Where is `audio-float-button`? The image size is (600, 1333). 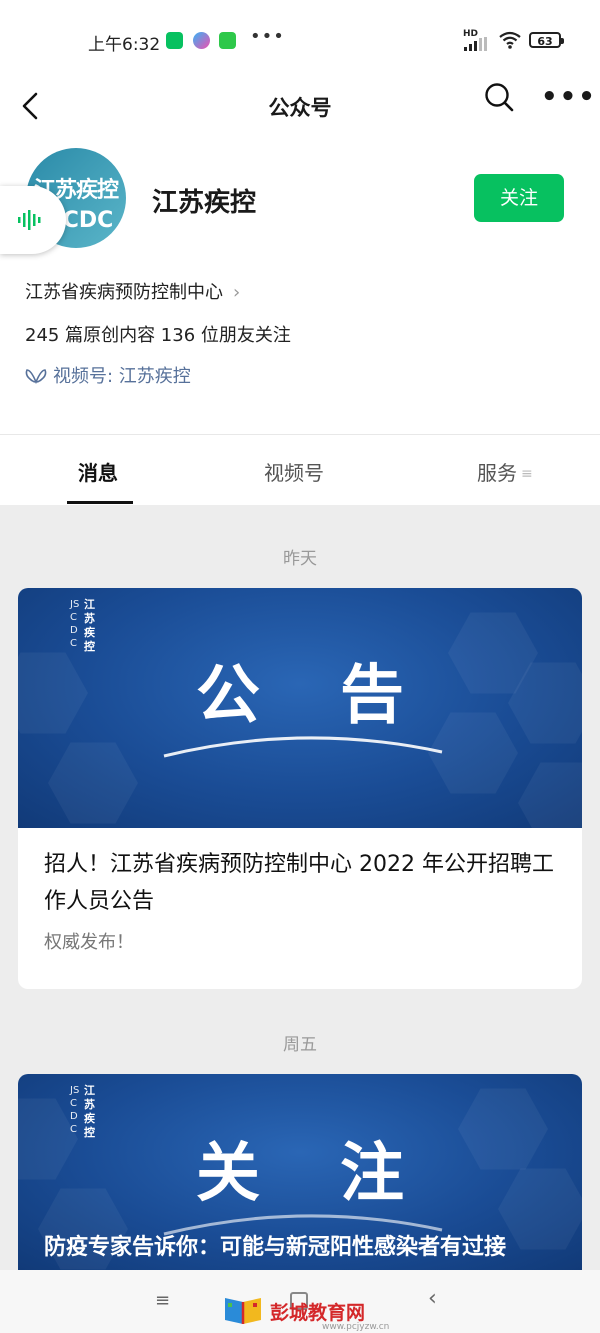 audio-float-button is located at coordinates (33, 220).